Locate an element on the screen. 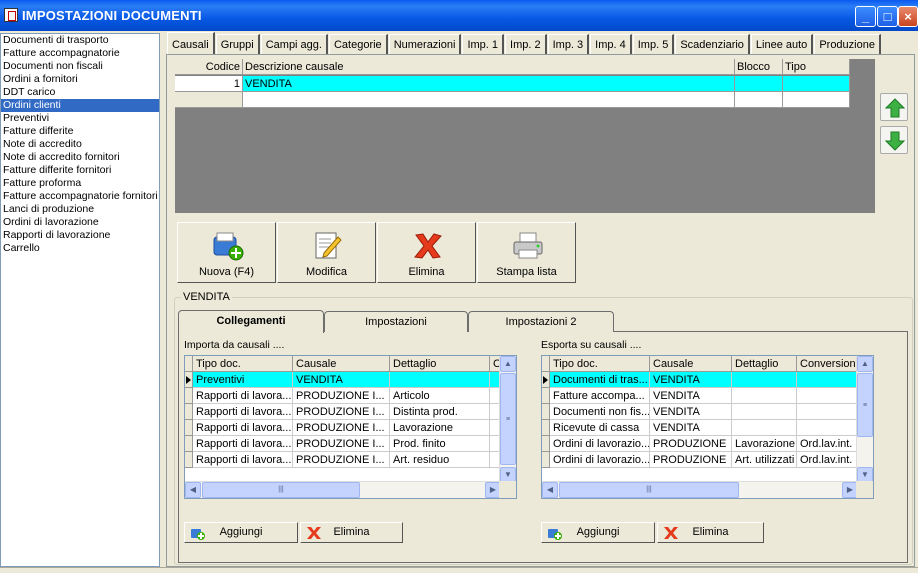 The width and height of the screenshot is (918, 573). tab-numerazioni: Numerazioni is located at coordinates (425, 44).